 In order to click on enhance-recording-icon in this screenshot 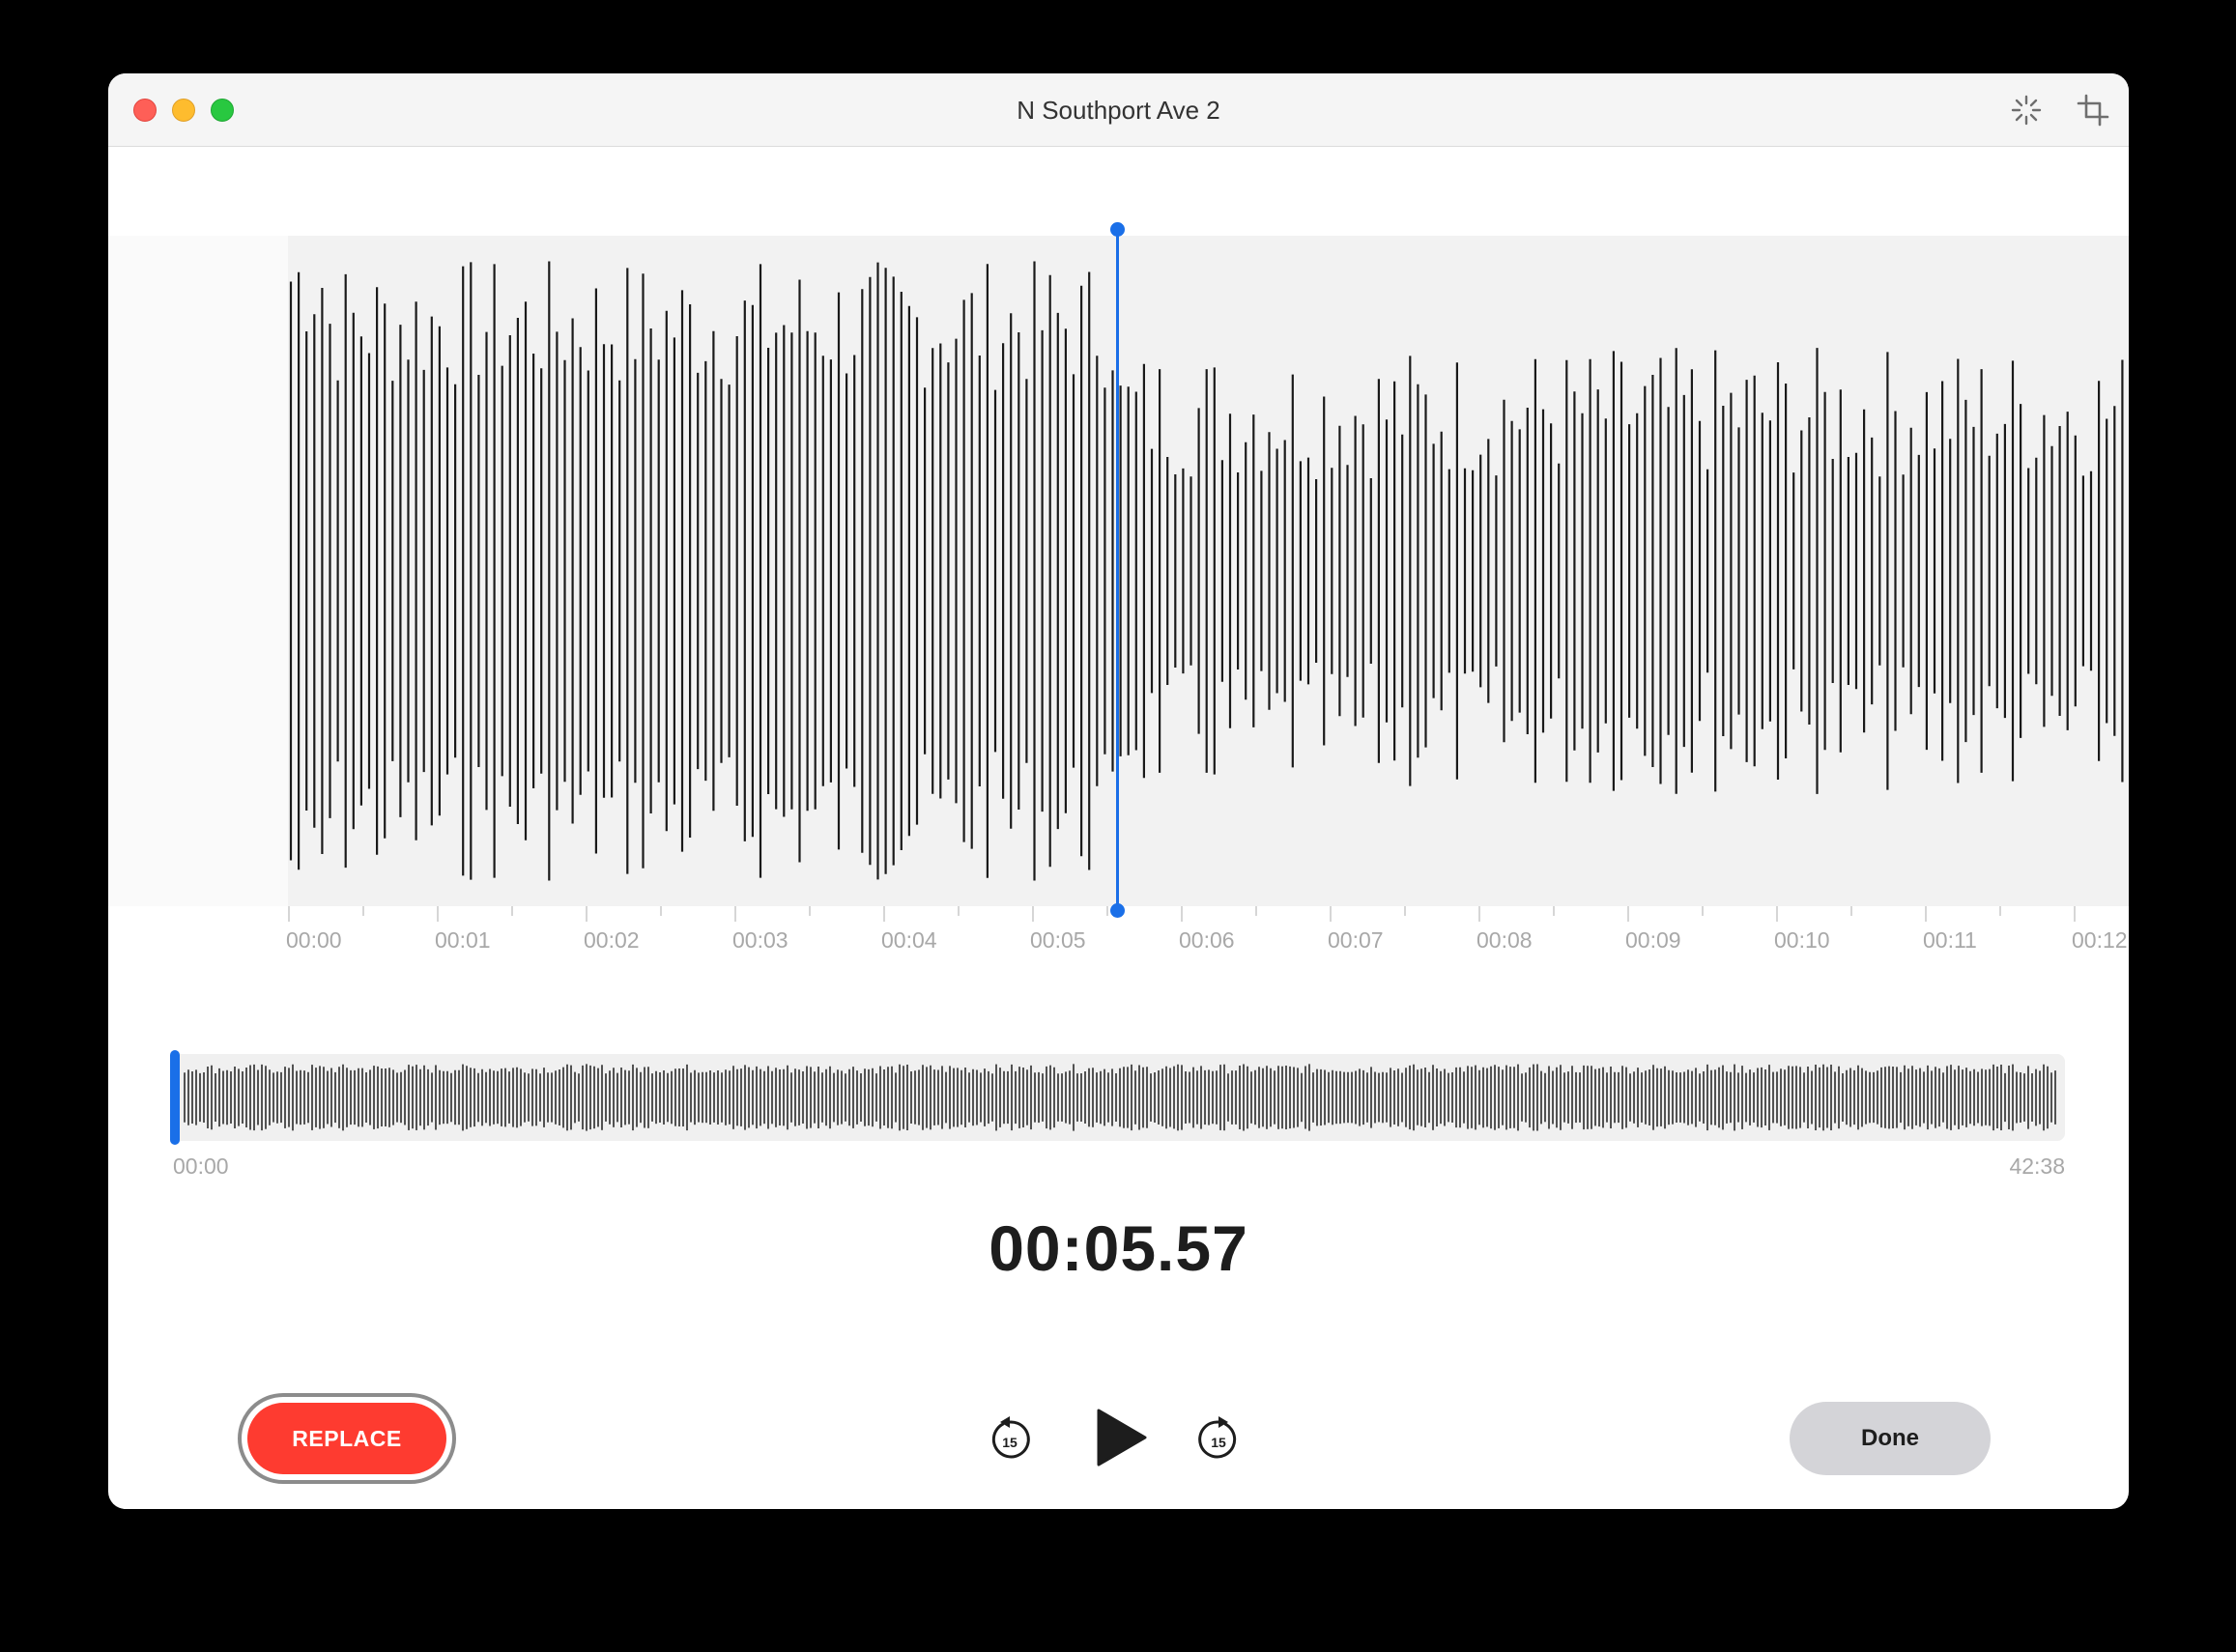, I will do `click(2027, 110)`.